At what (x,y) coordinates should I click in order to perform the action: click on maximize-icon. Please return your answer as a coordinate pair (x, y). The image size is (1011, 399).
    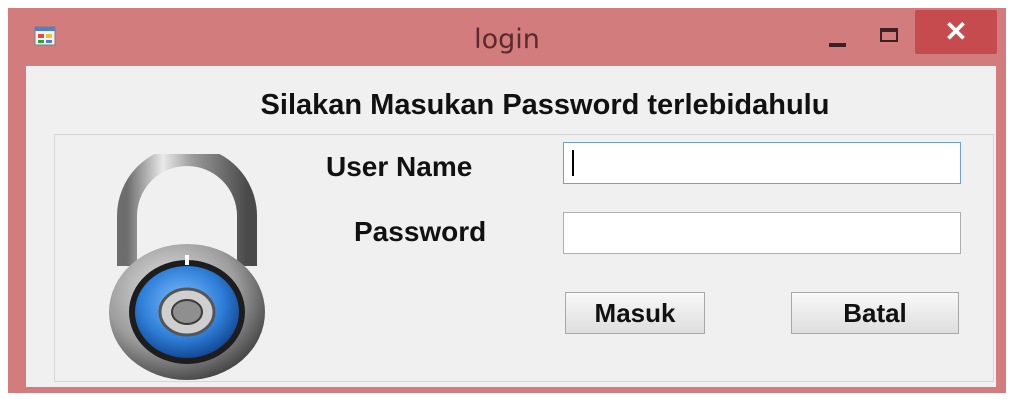
    Looking at the image, I should click on (889, 35).